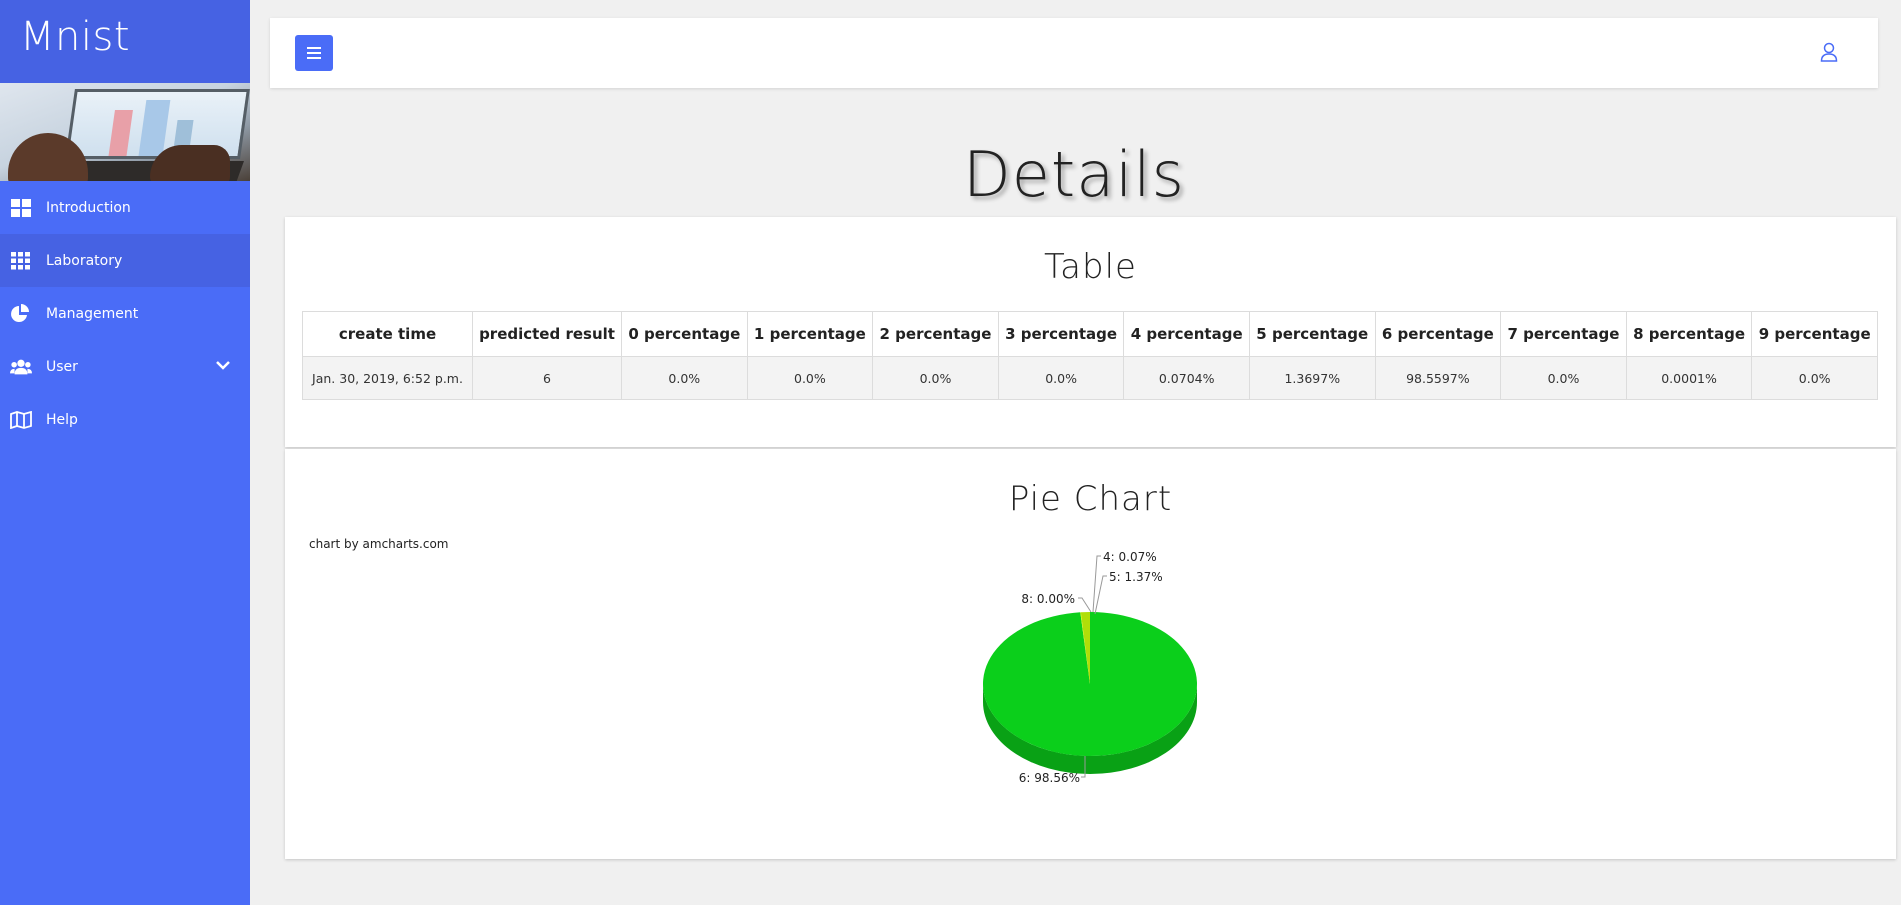 This screenshot has width=1901, height=905. I want to click on map-icon, so click(21, 420).